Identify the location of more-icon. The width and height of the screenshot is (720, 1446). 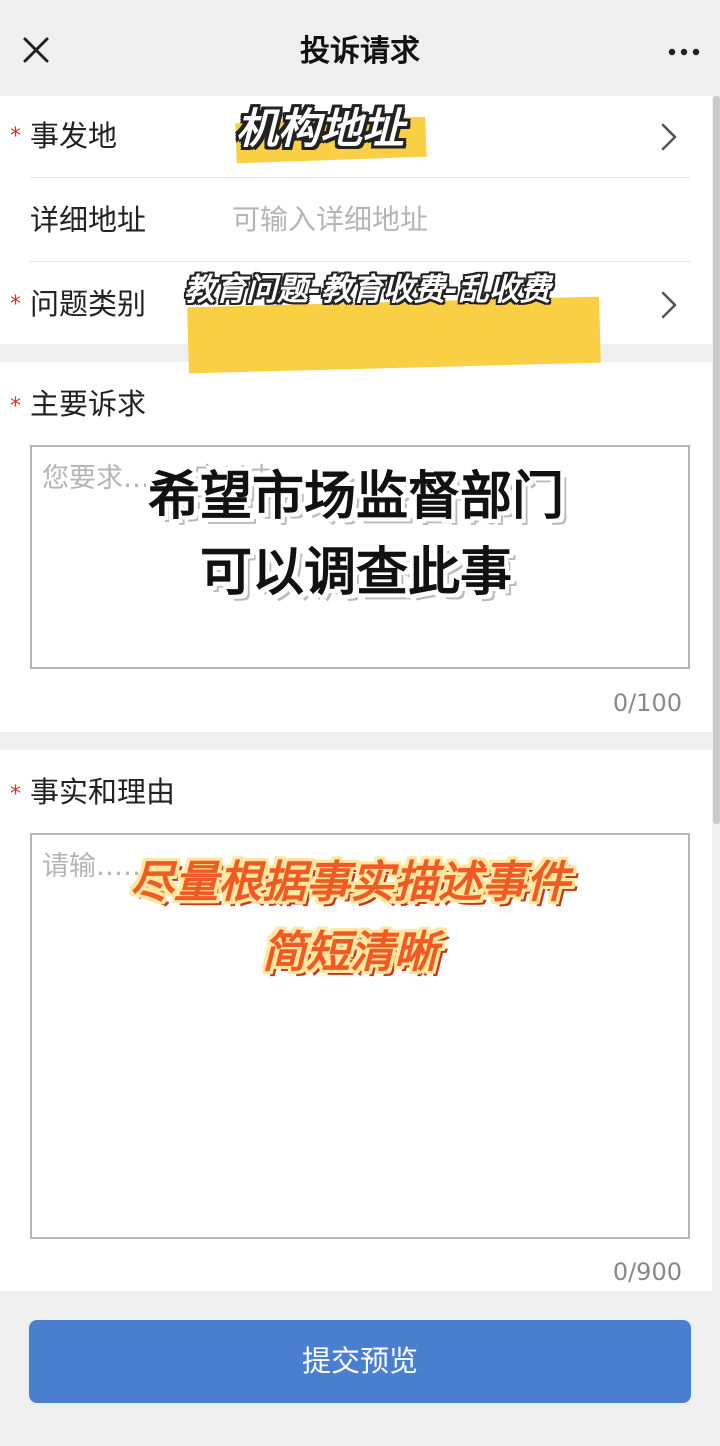
(684, 52).